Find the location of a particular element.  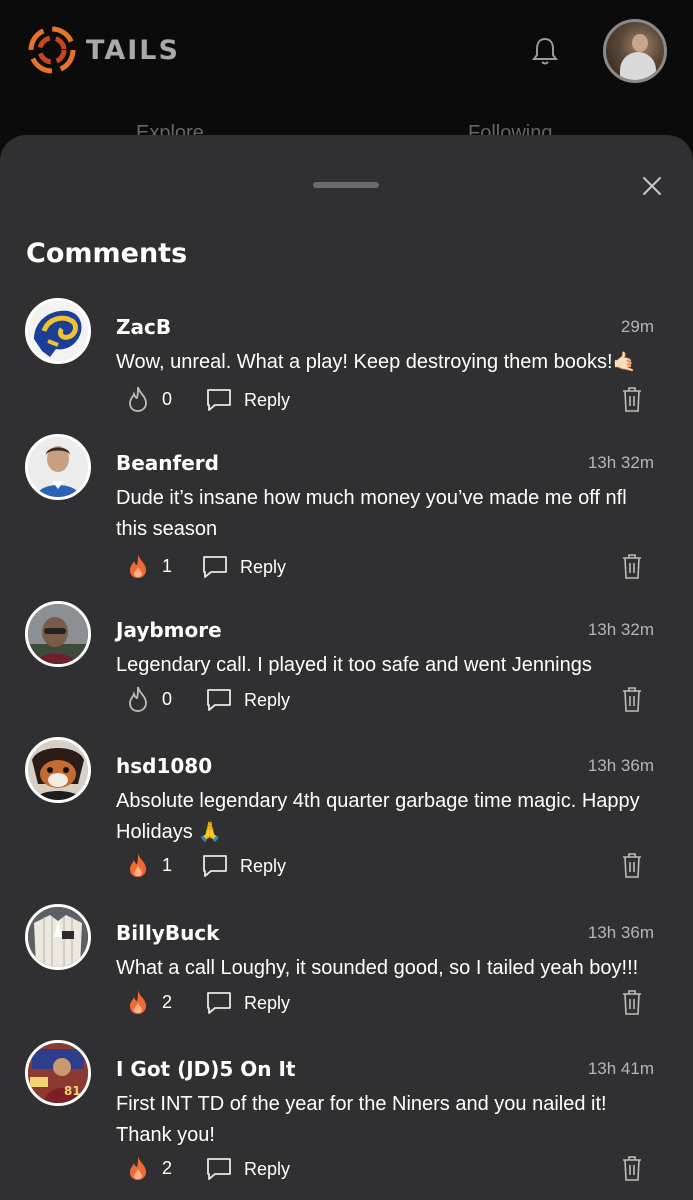

comment-username: hsd1080 is located at coordinates (164, 766).